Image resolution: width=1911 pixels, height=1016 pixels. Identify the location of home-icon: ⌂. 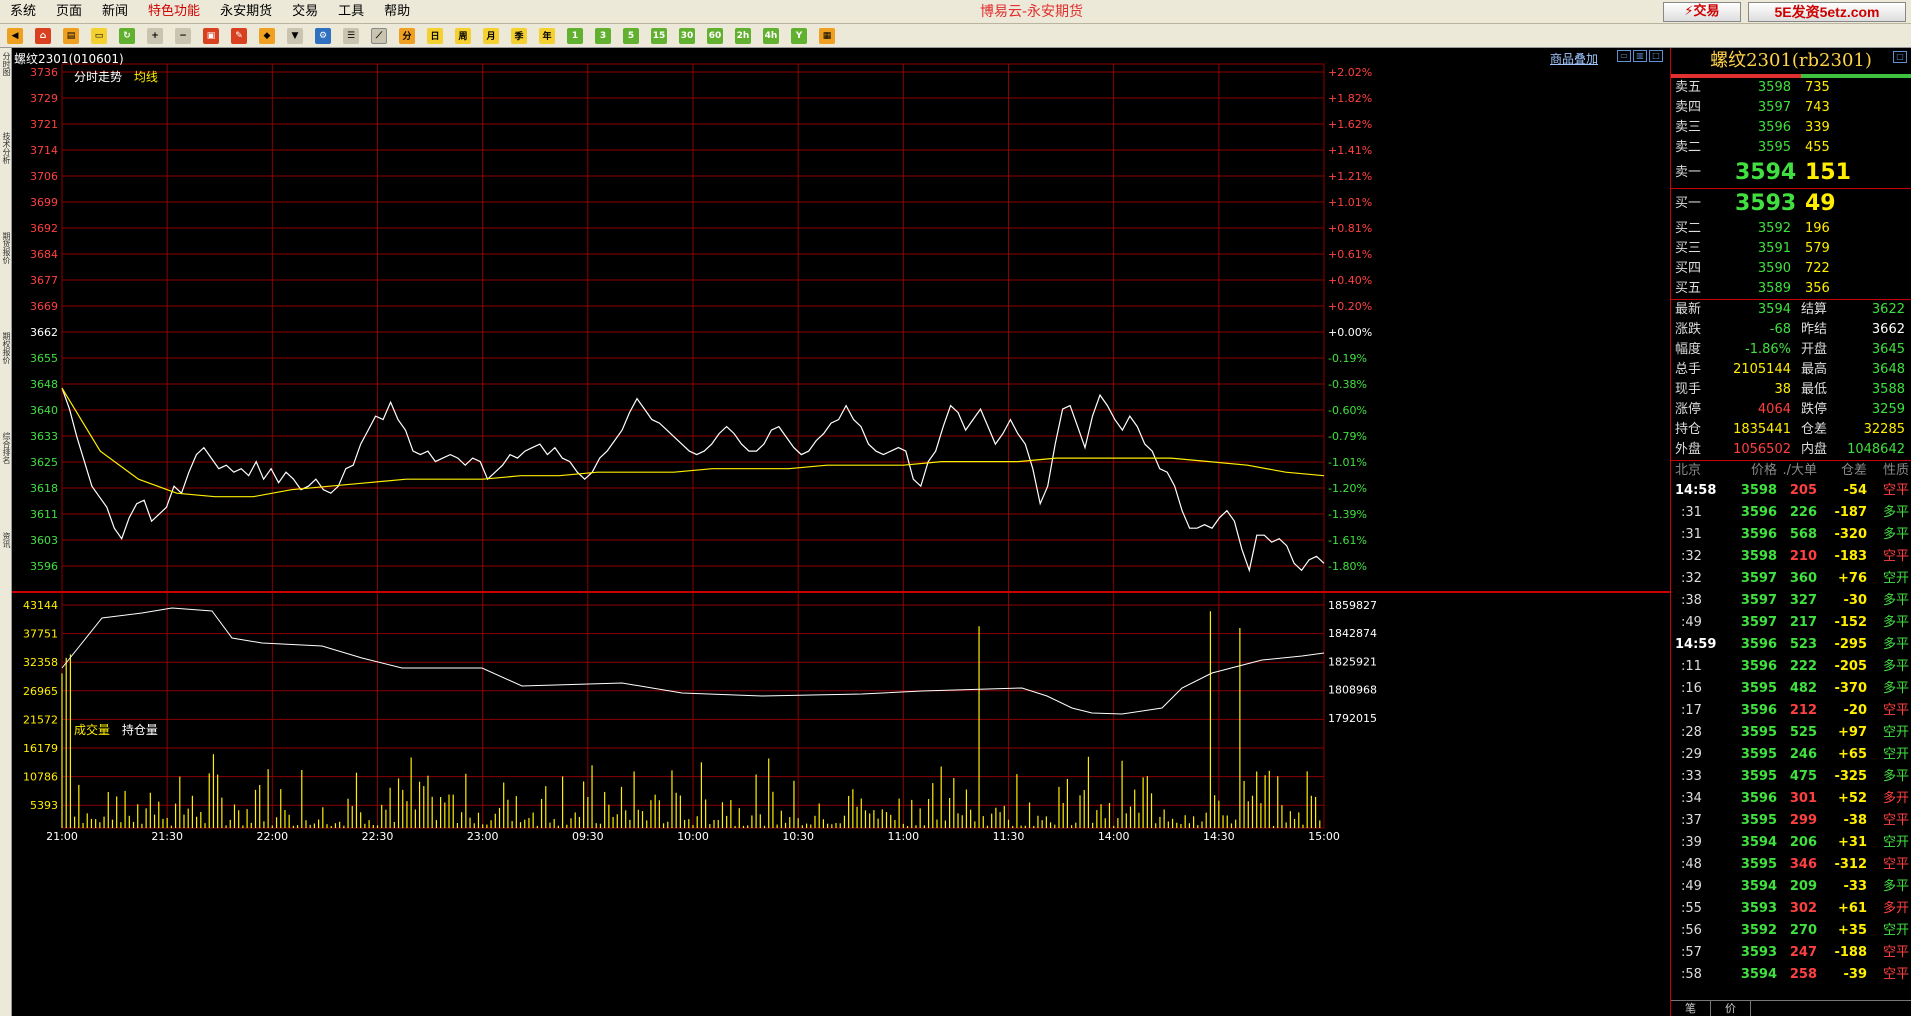
(43, 36).